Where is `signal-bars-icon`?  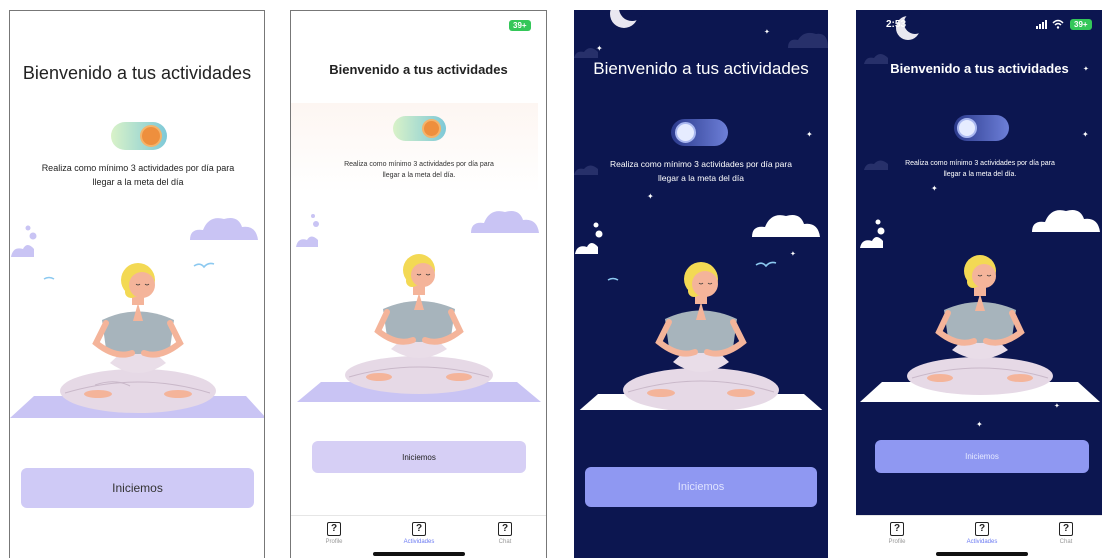 signal-bars-icon is located at coordinates (1041, 24).